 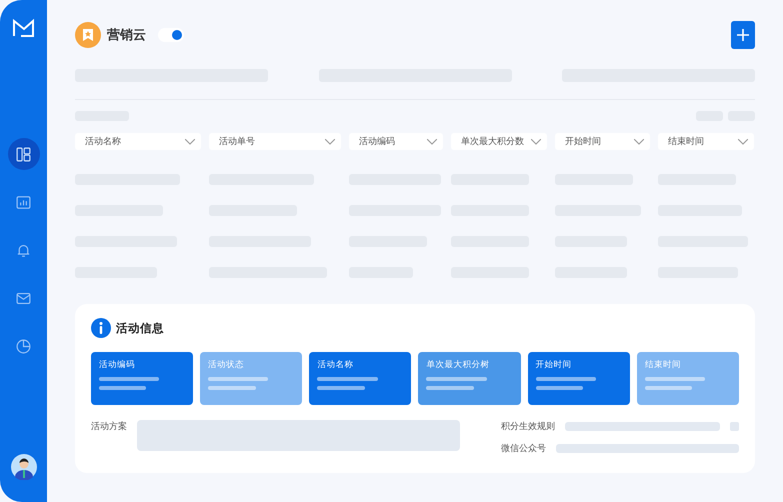 What do you see at coordinates (88, 35) in the screenshot?
I see `app-icon` at bounding box center [88, 35].